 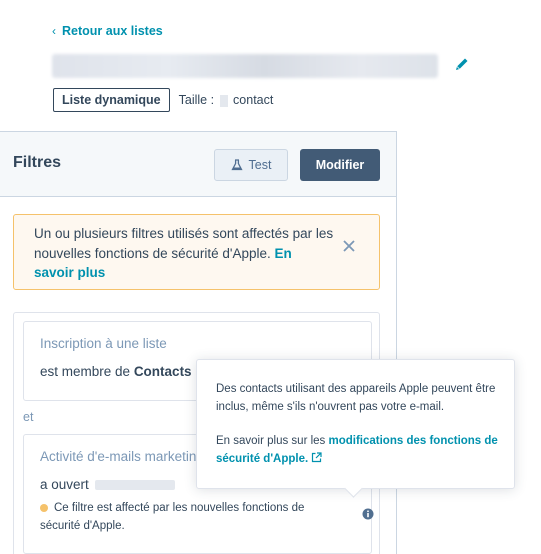 What do you see at coordinates (103, 343) in the screenshot?
I see `filter-type-label: Inscription à une liste` at bounding box center [103, 343].